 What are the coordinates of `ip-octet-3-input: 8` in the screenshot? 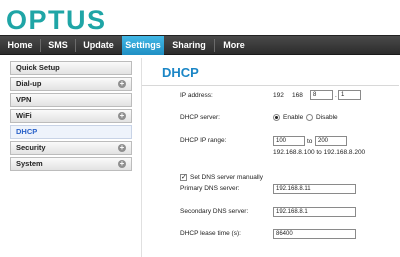 It's located at (321, 95).